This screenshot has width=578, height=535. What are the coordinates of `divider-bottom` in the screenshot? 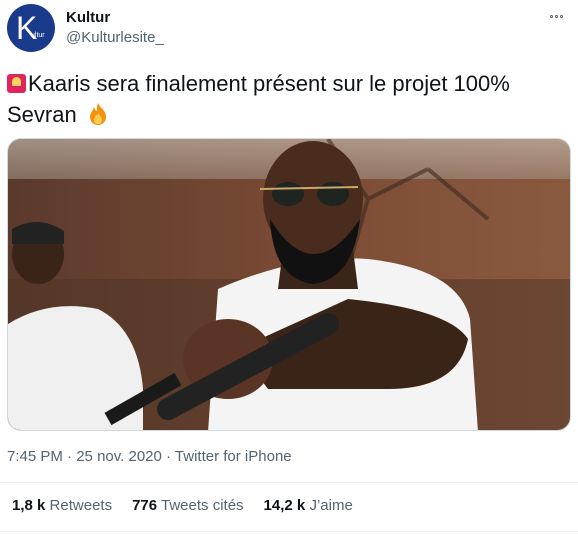 It's located at (289, 531).